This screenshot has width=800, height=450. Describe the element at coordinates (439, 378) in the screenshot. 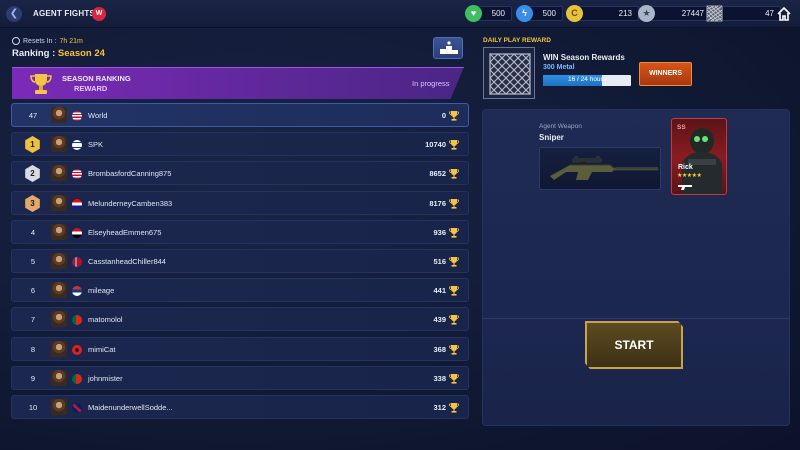

I see `player-score: 338` at that location.